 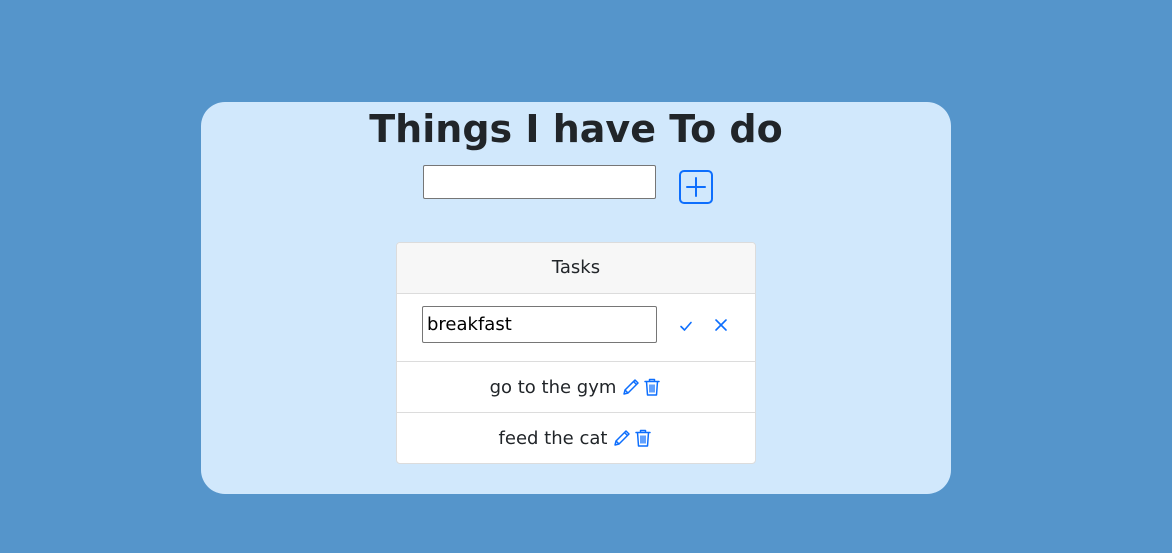 I want to click on task-text: go to the gym, so click(x=553, y=387).